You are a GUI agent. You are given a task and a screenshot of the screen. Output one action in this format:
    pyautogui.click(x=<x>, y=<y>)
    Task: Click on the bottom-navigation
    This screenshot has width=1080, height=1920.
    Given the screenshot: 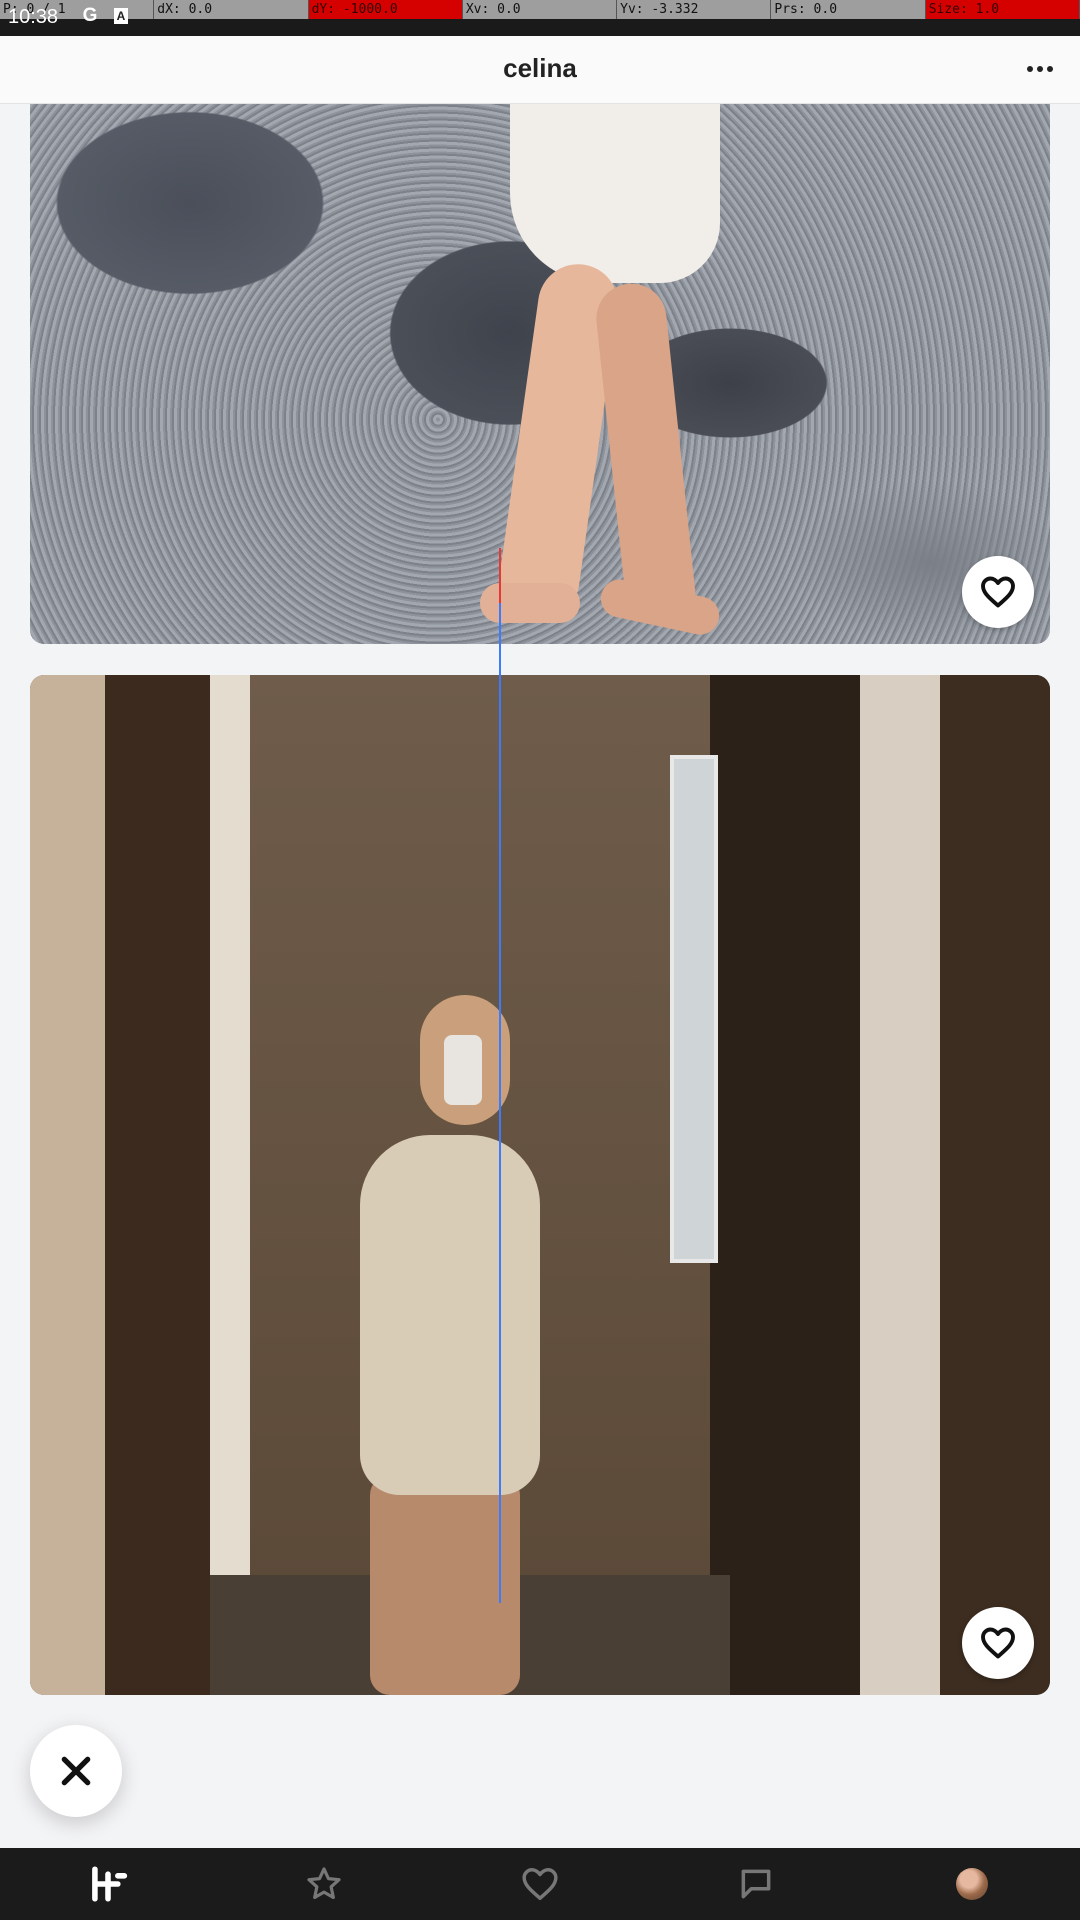 What is the action you would take?
    pyautogui.click(x=540, y=1884)
    